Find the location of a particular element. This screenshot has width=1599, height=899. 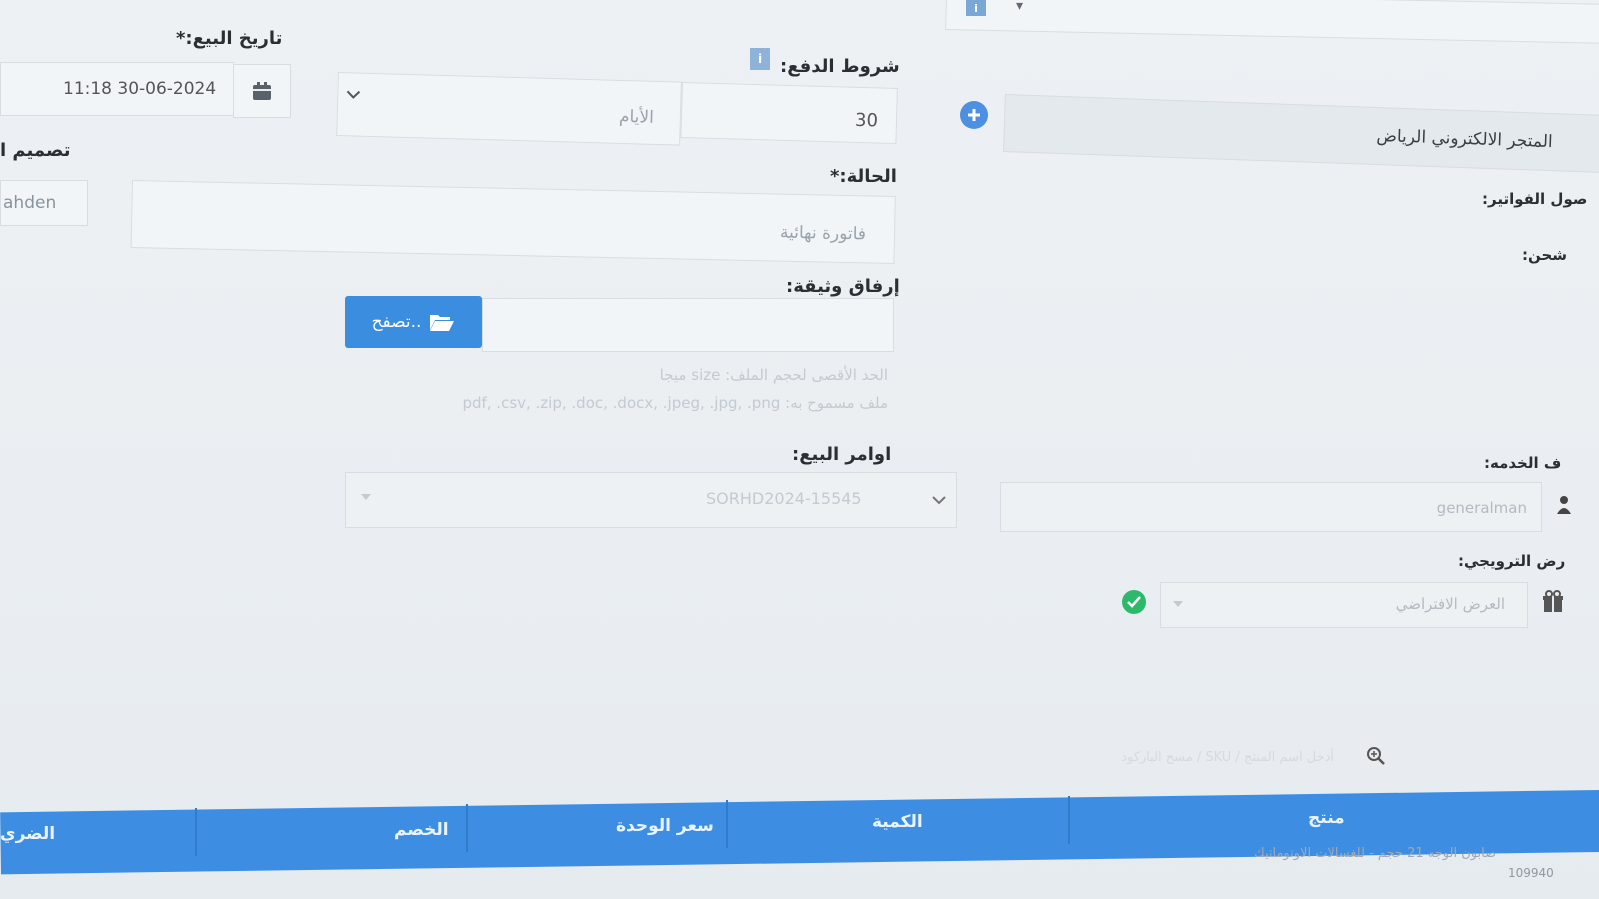

design-value: ahden is located at coordinates (30, 203).